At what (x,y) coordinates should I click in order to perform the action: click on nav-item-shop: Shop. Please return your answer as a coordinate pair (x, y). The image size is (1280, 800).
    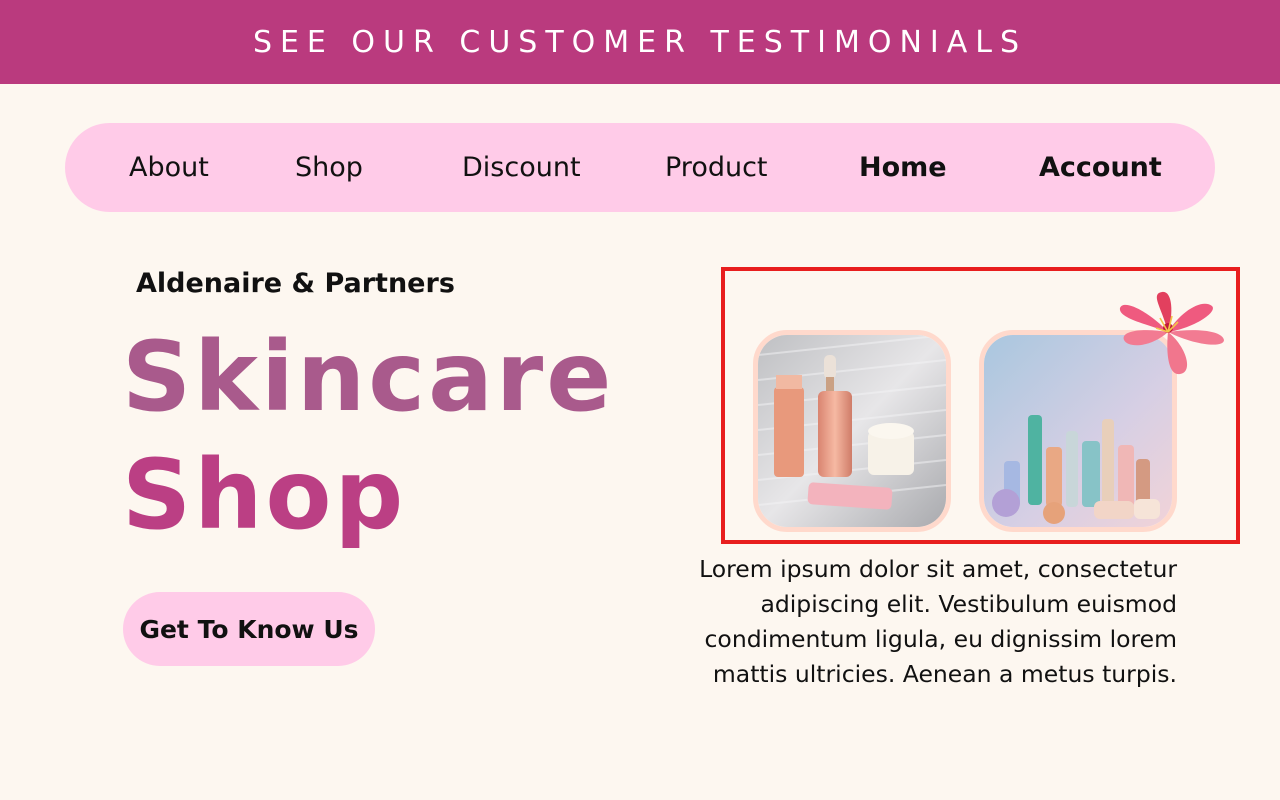
    Looking at the image, I should click on (329, 167).